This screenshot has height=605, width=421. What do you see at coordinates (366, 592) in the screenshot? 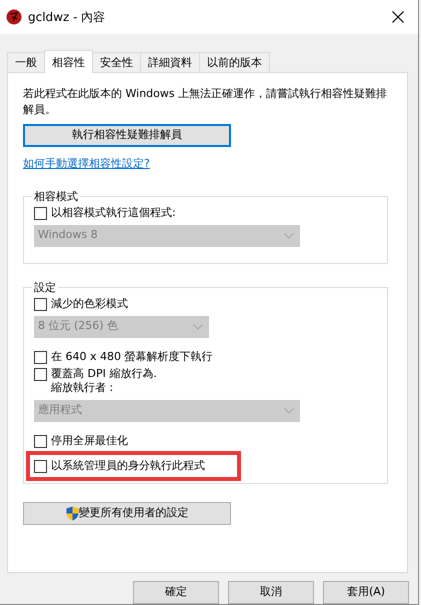
I see `dialog-button: 套用(A)` at bounding box center [366, 592].